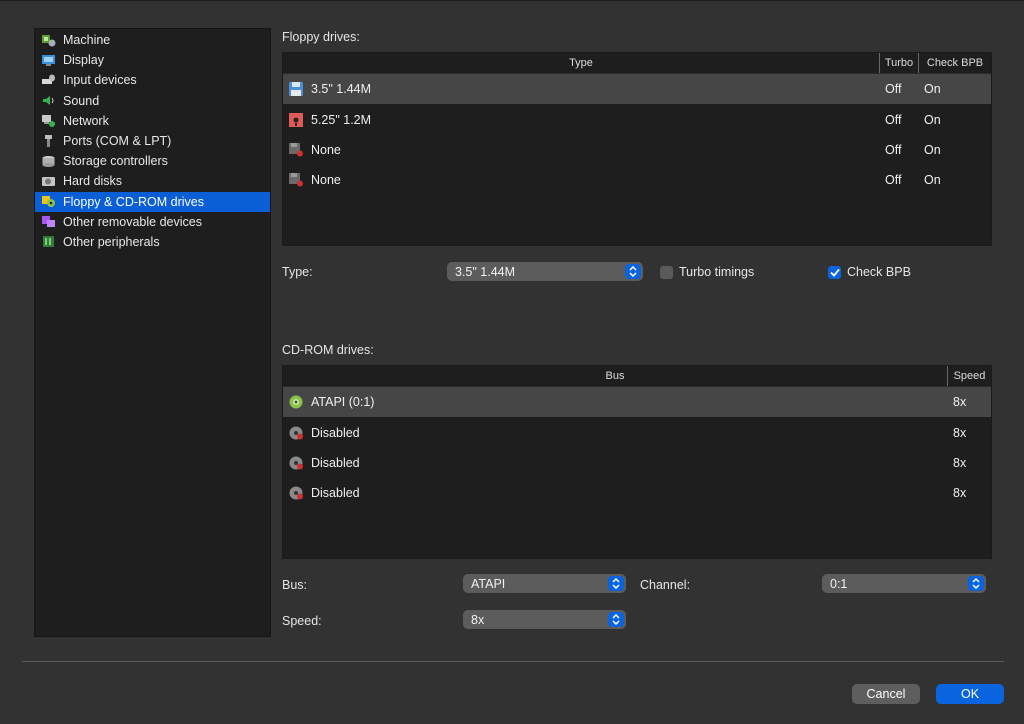 Image resolution: width=1024 pixels, height=724 pixels. I want to click on floppy-cdrom-icon, so click(48, 201).